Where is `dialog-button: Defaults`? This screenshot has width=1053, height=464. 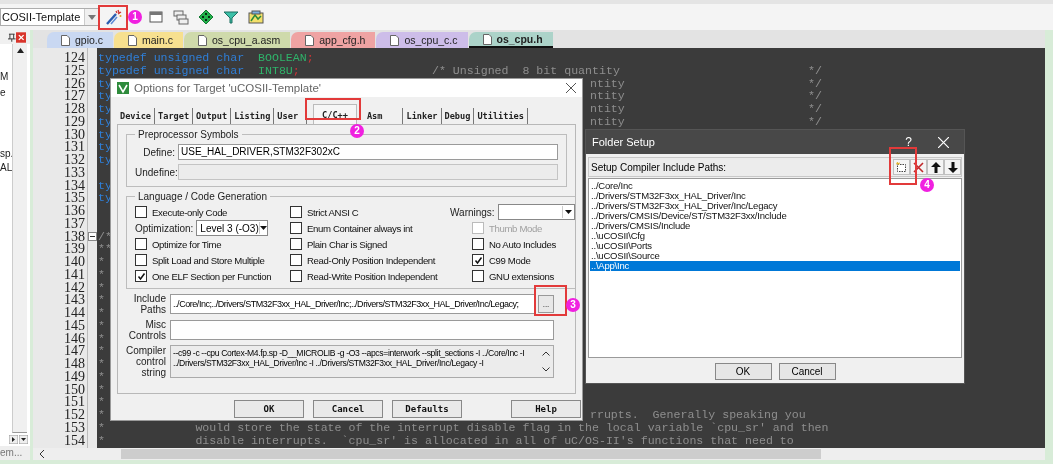 dialog-button: Defaults is located at coordinates (427, 409).